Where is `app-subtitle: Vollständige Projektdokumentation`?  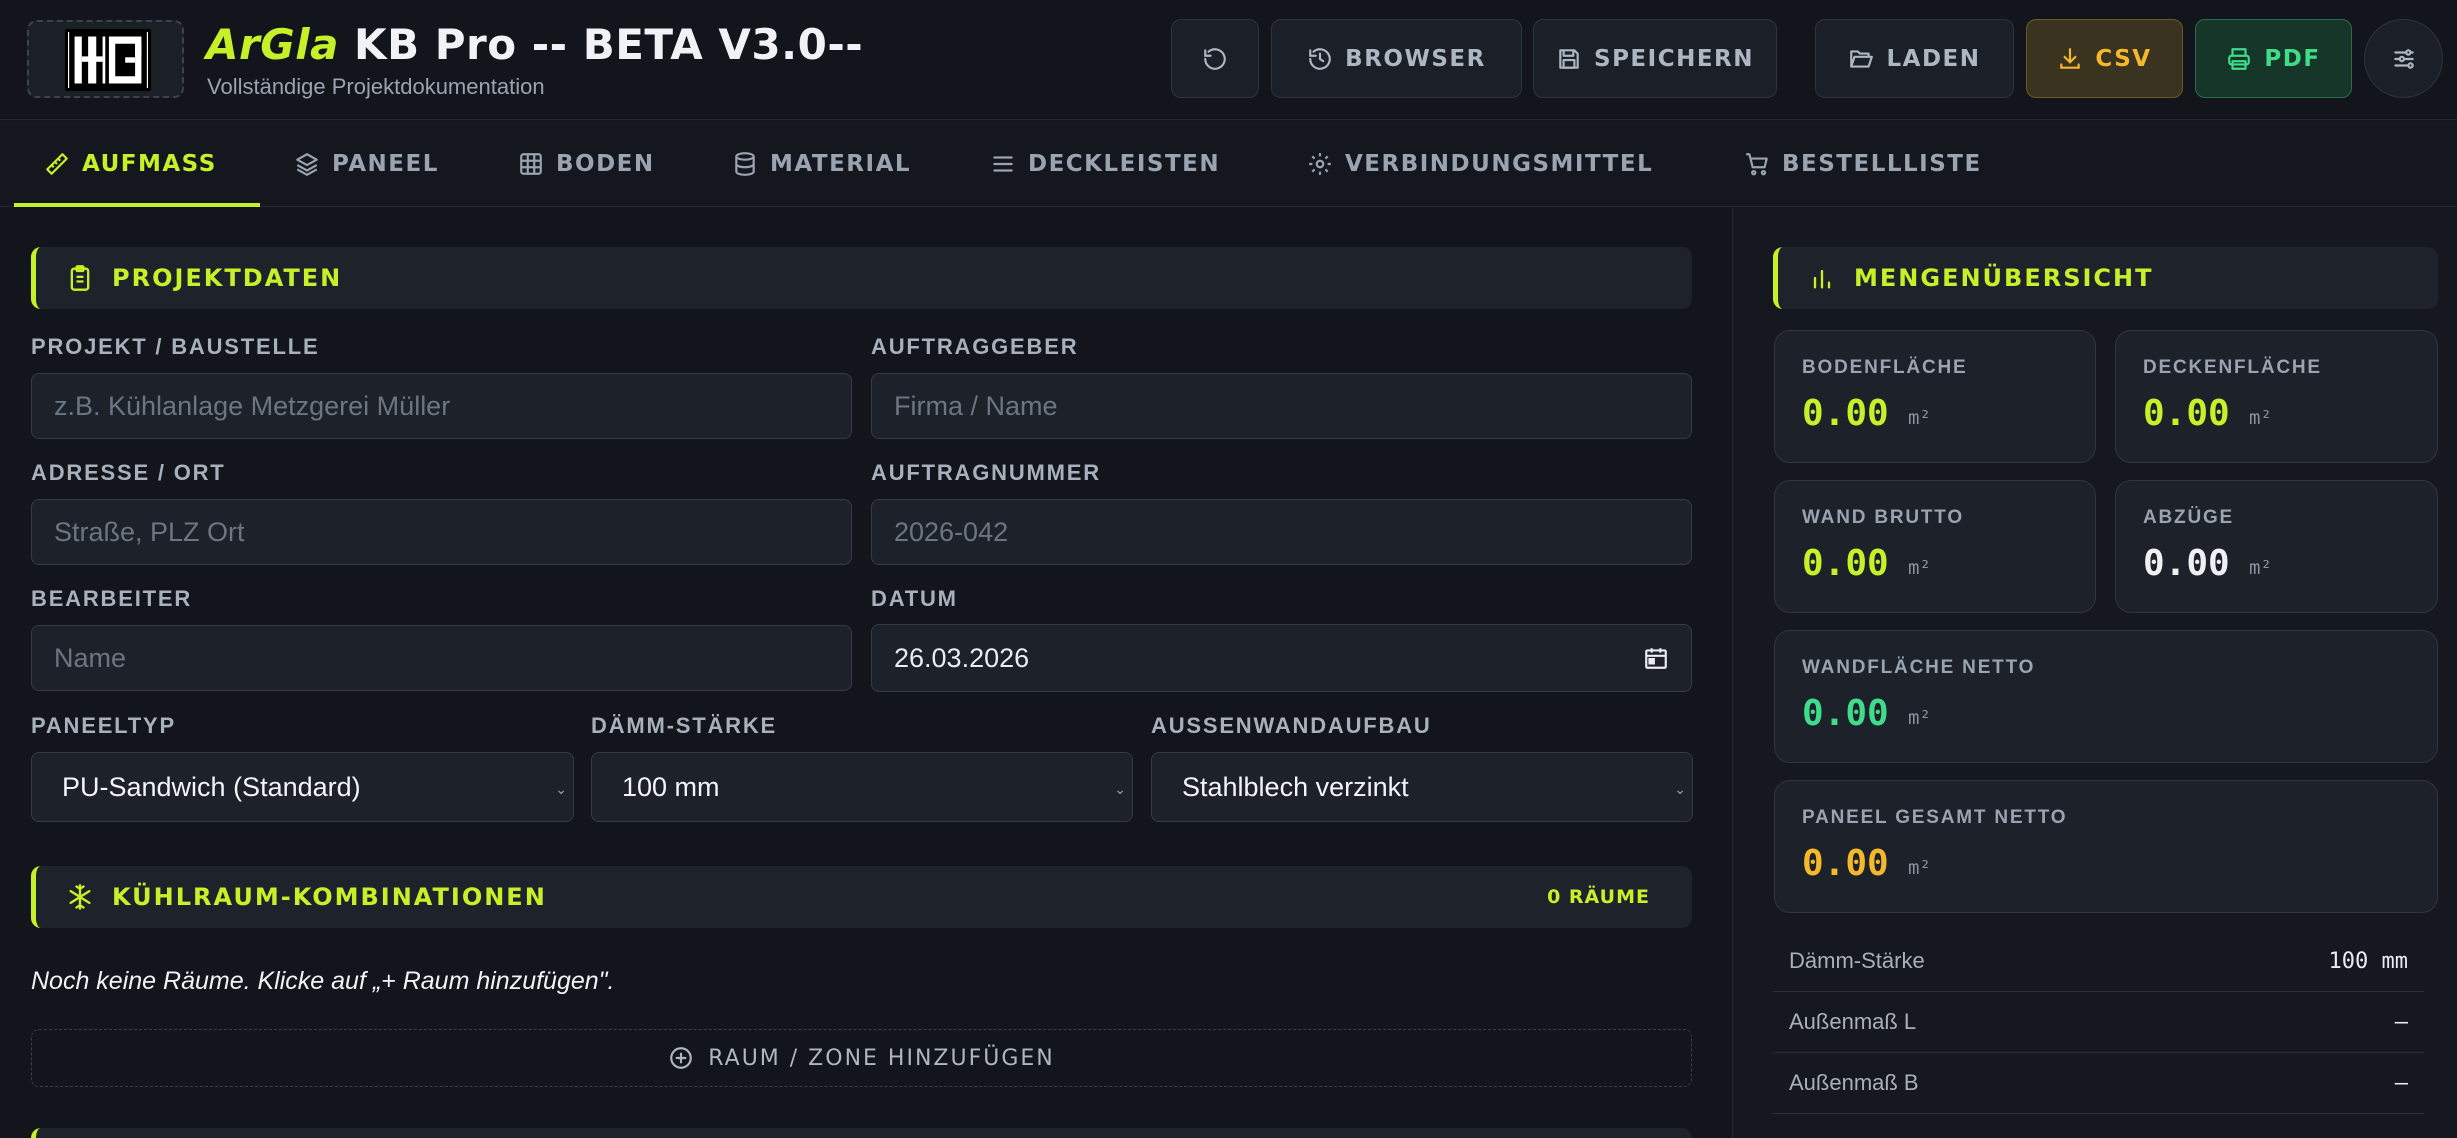
app-subtitle: Vollständige Projektdokumentation is located at coordinates (376, 86).